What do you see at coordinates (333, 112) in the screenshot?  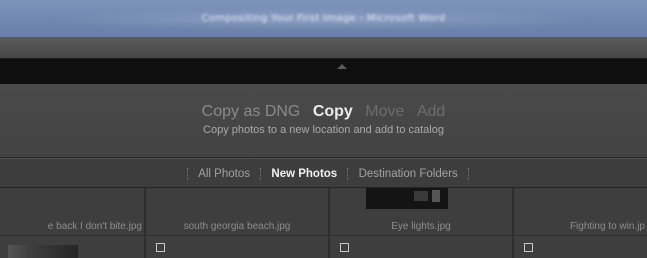 I see `mode-copy: Copy` at bounding box center [333, 112].